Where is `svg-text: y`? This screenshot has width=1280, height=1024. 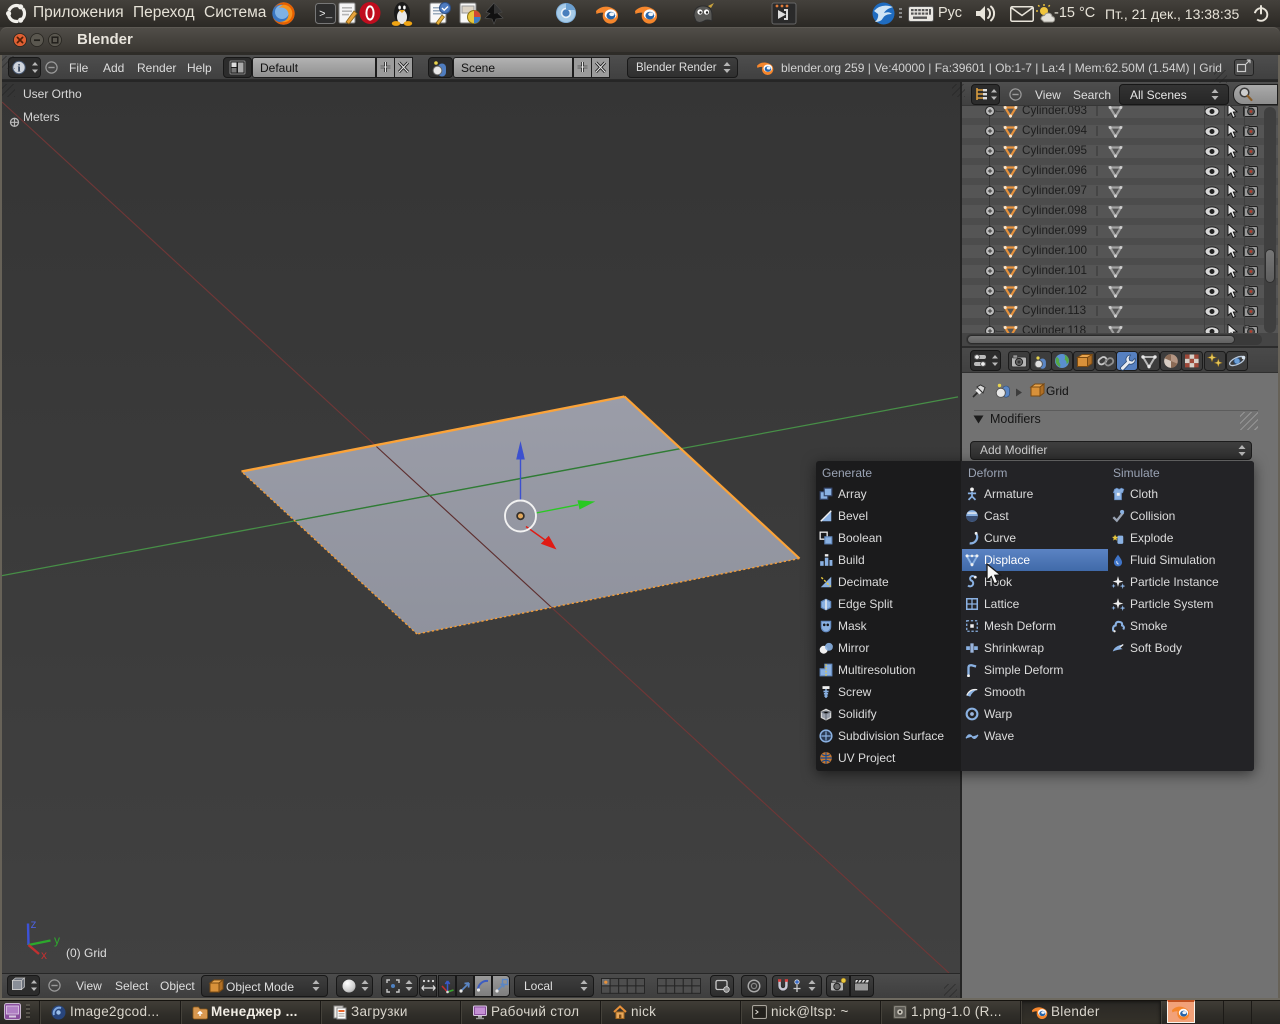
svg-text: y is located at coordinates (57, 940).